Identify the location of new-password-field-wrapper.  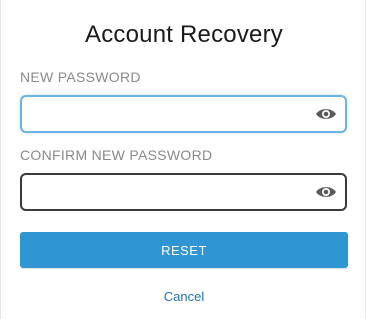
(183, 114).